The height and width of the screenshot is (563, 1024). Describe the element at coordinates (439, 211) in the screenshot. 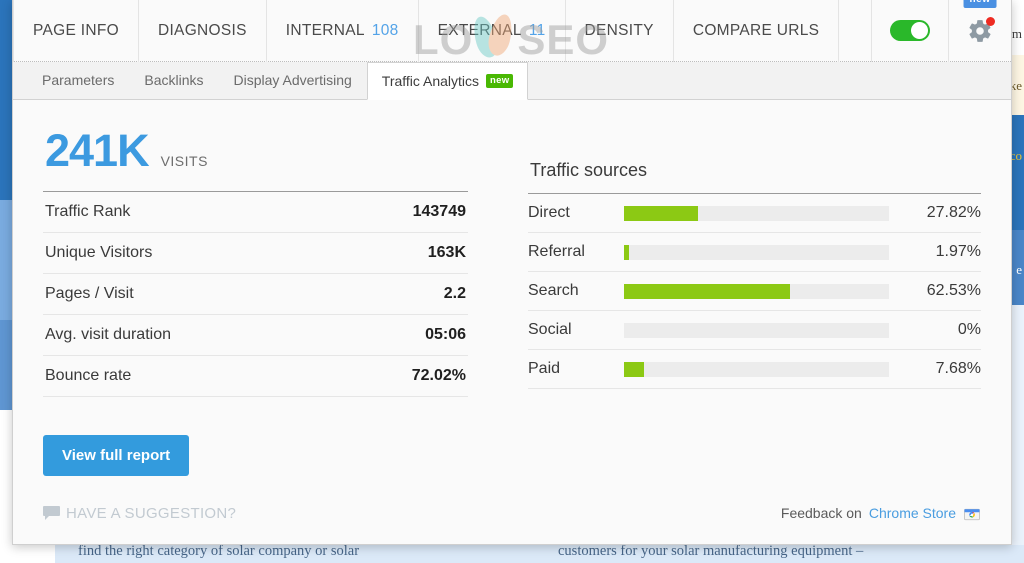

I see `stat-value: 143749` at that location.